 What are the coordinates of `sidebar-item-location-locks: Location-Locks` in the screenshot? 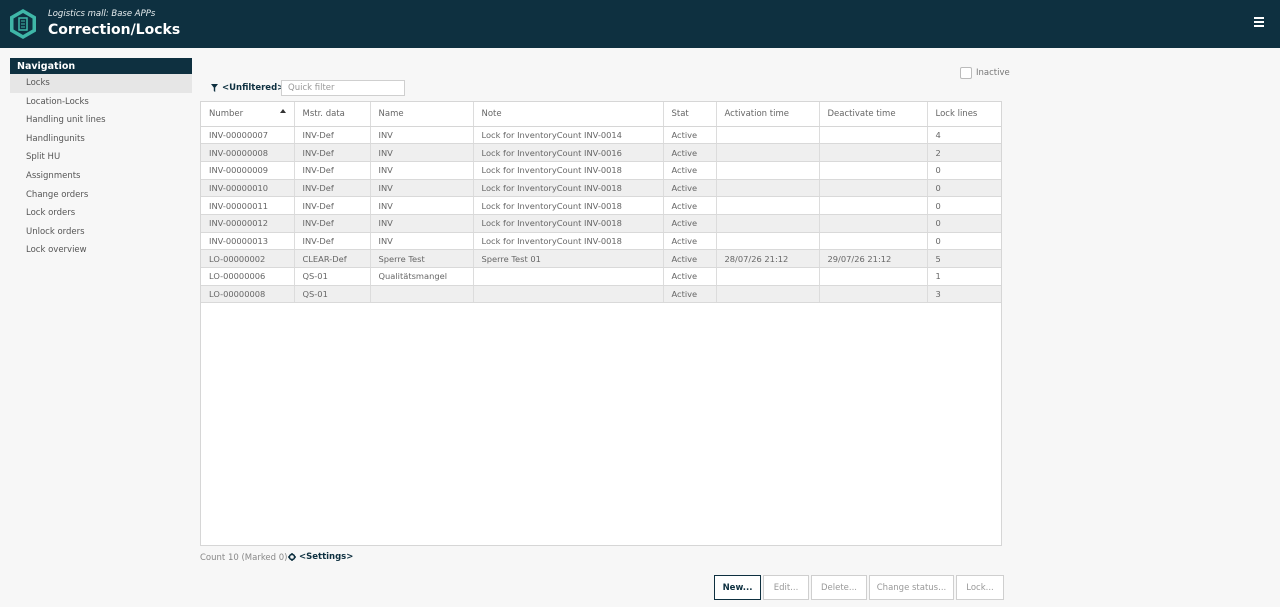 It's located at (101, 102).